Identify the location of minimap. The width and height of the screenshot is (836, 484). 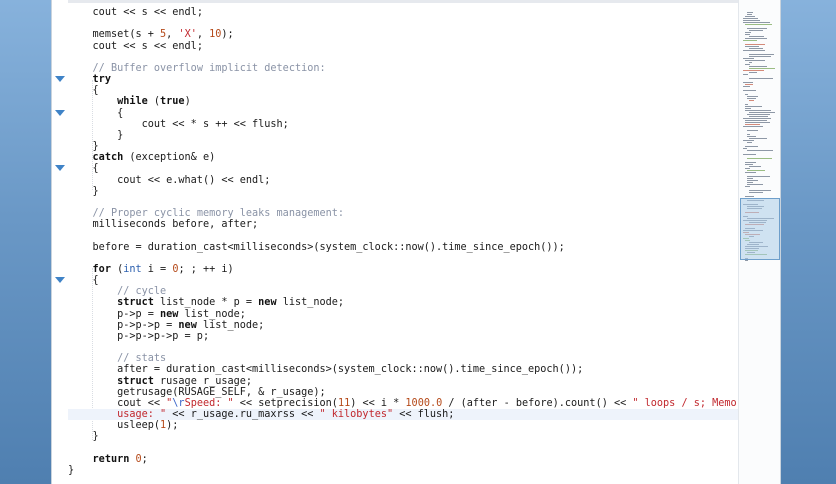
(759, 242).